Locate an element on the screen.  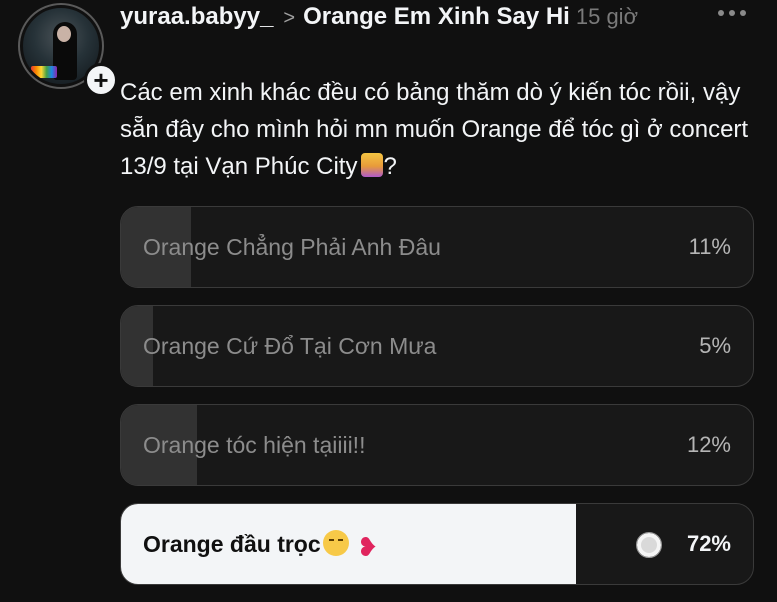
avatar-rainbow-badge is located at coordinates (44, 72).